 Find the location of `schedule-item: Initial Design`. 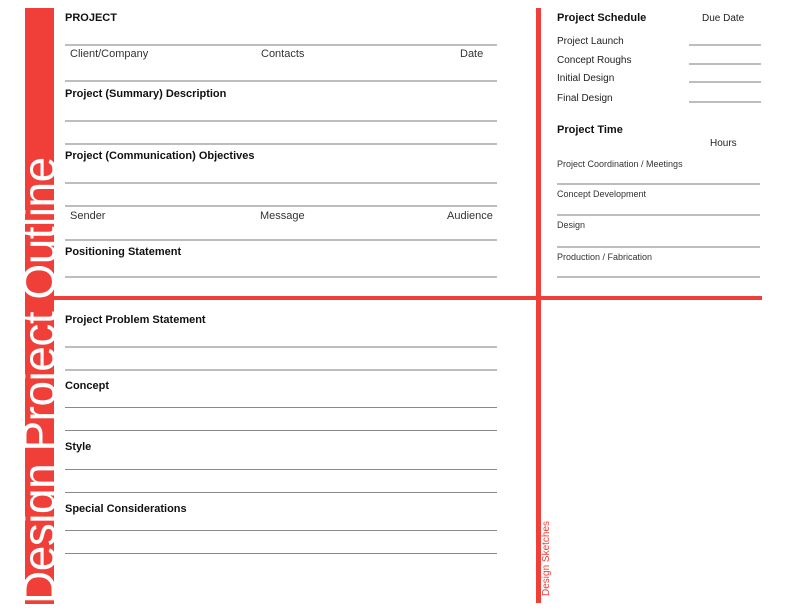

schedule-item: Initial Design is located at coordinates (586, 78).